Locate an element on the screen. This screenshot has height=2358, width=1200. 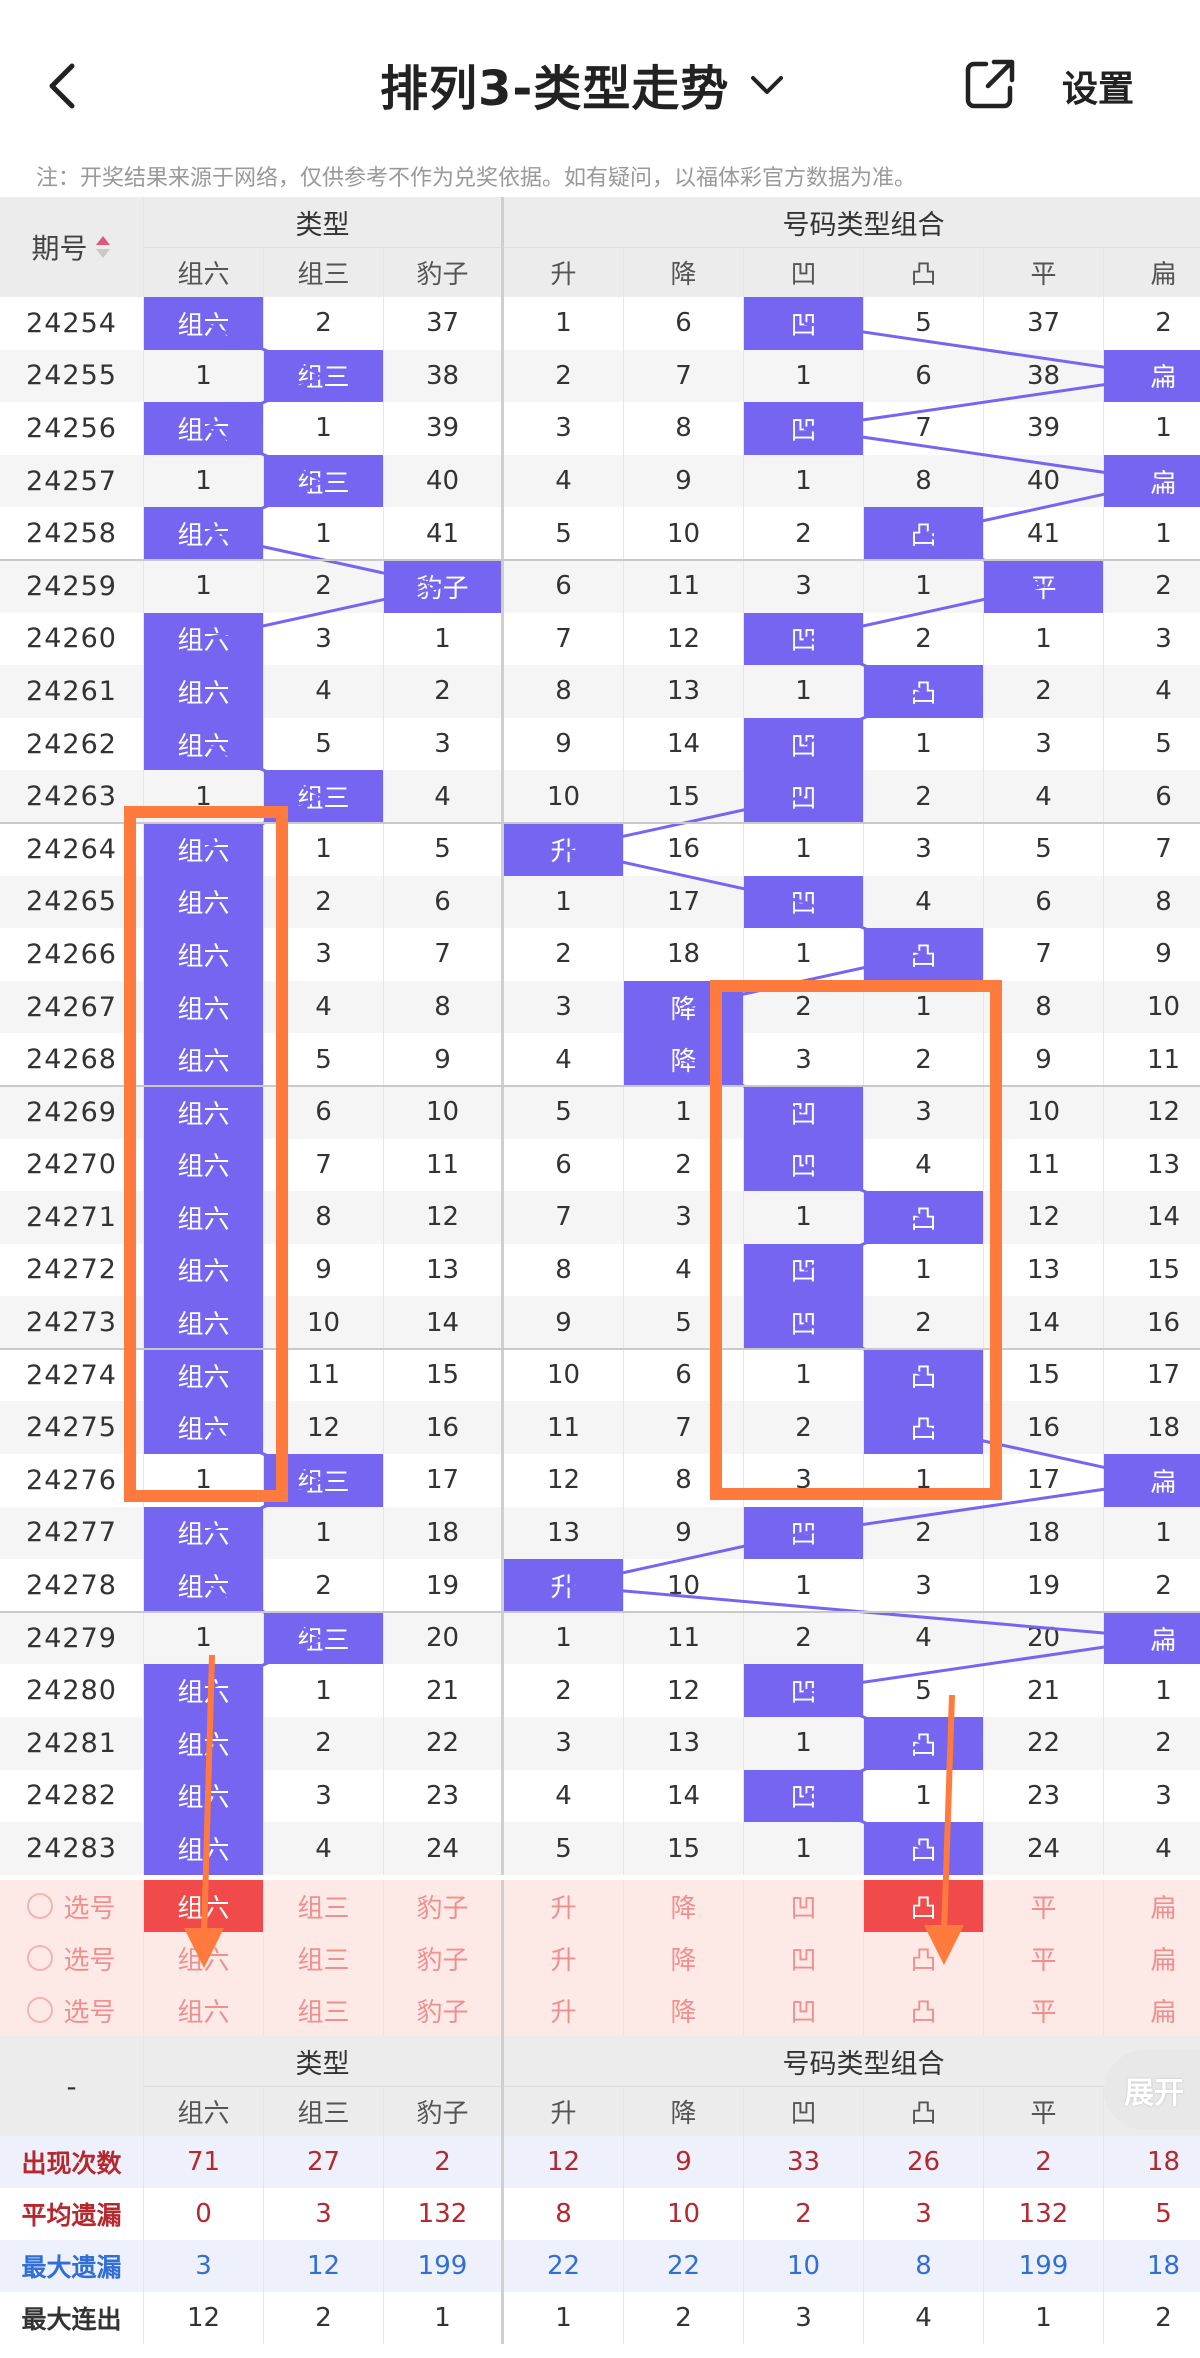
miss-count: 15 is located at coordinates (1152, 1270).